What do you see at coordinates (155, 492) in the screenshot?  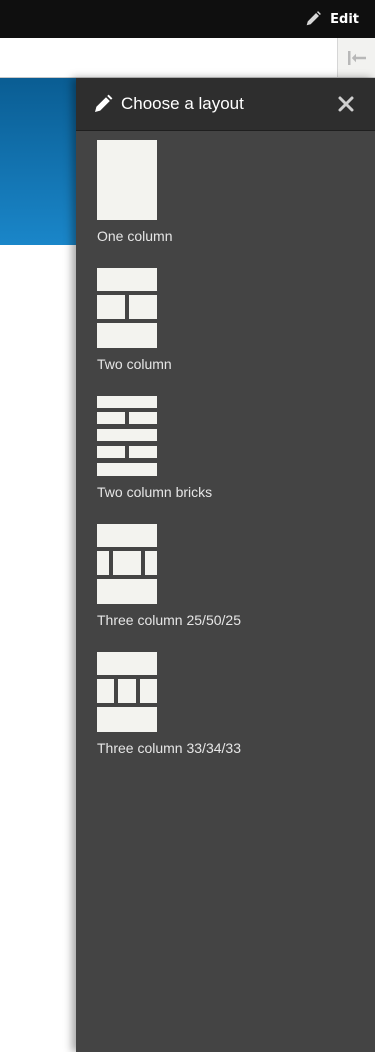 I see `layout-option-label: Two column bricks` at bounding box center [155, 492].